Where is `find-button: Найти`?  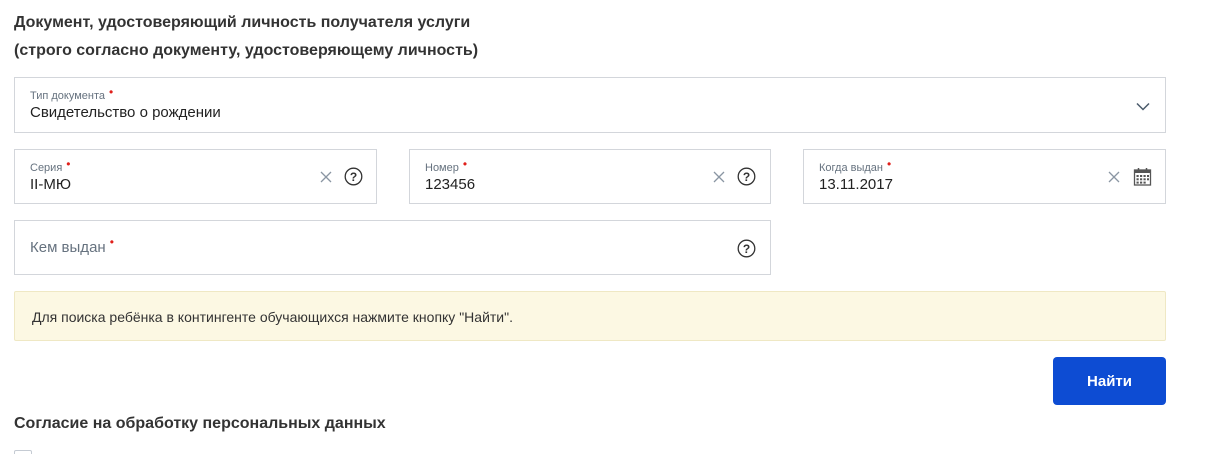 find-button: Найти is located at coordinates (1109, 381).